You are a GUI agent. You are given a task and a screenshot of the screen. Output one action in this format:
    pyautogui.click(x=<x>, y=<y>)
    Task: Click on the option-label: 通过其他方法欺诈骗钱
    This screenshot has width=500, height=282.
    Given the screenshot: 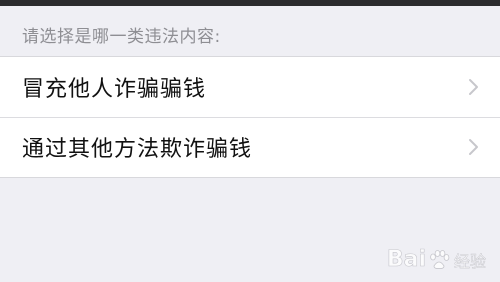 What is the action you would take?
    pyautogui.click(x=137, y=149)
    